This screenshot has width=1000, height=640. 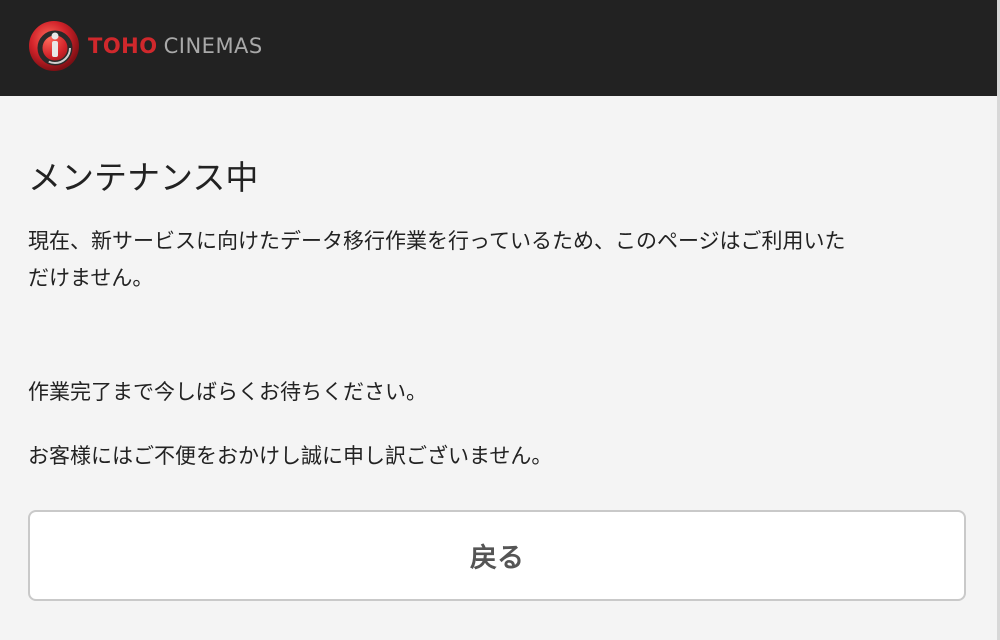 I want to click on back-button: 戻る, so click(x=497, y=555).